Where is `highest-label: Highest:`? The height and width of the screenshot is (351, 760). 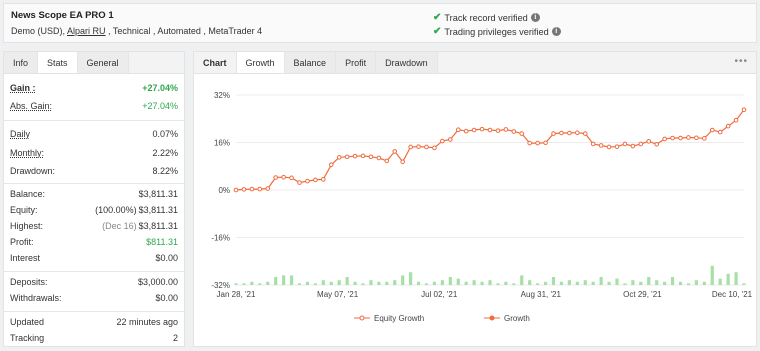
highest-label: Highest: is located at coordinates (27, 226).